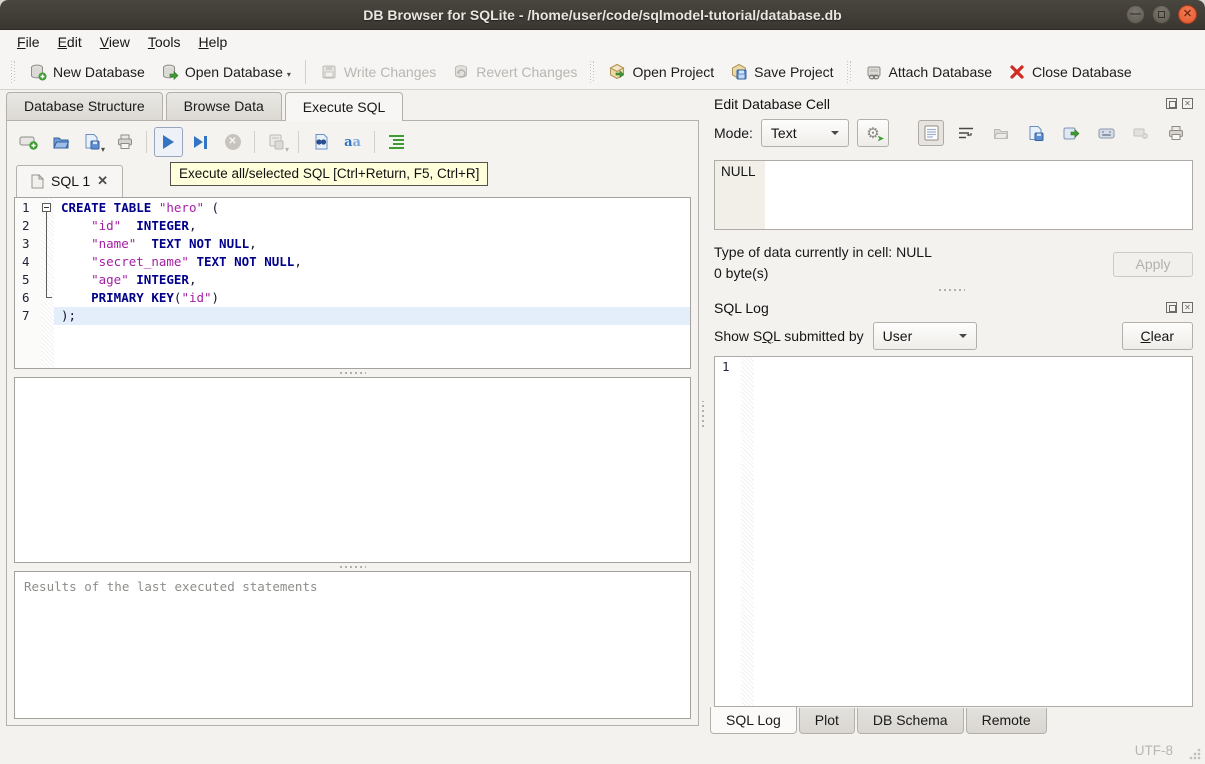 The height and width of the screenshot is (764, 1205). Describe the element at coordinates (375, 262) in the screenshot. I see `editor-line: "secret_name" TEXT NOT NULL,` at that location.